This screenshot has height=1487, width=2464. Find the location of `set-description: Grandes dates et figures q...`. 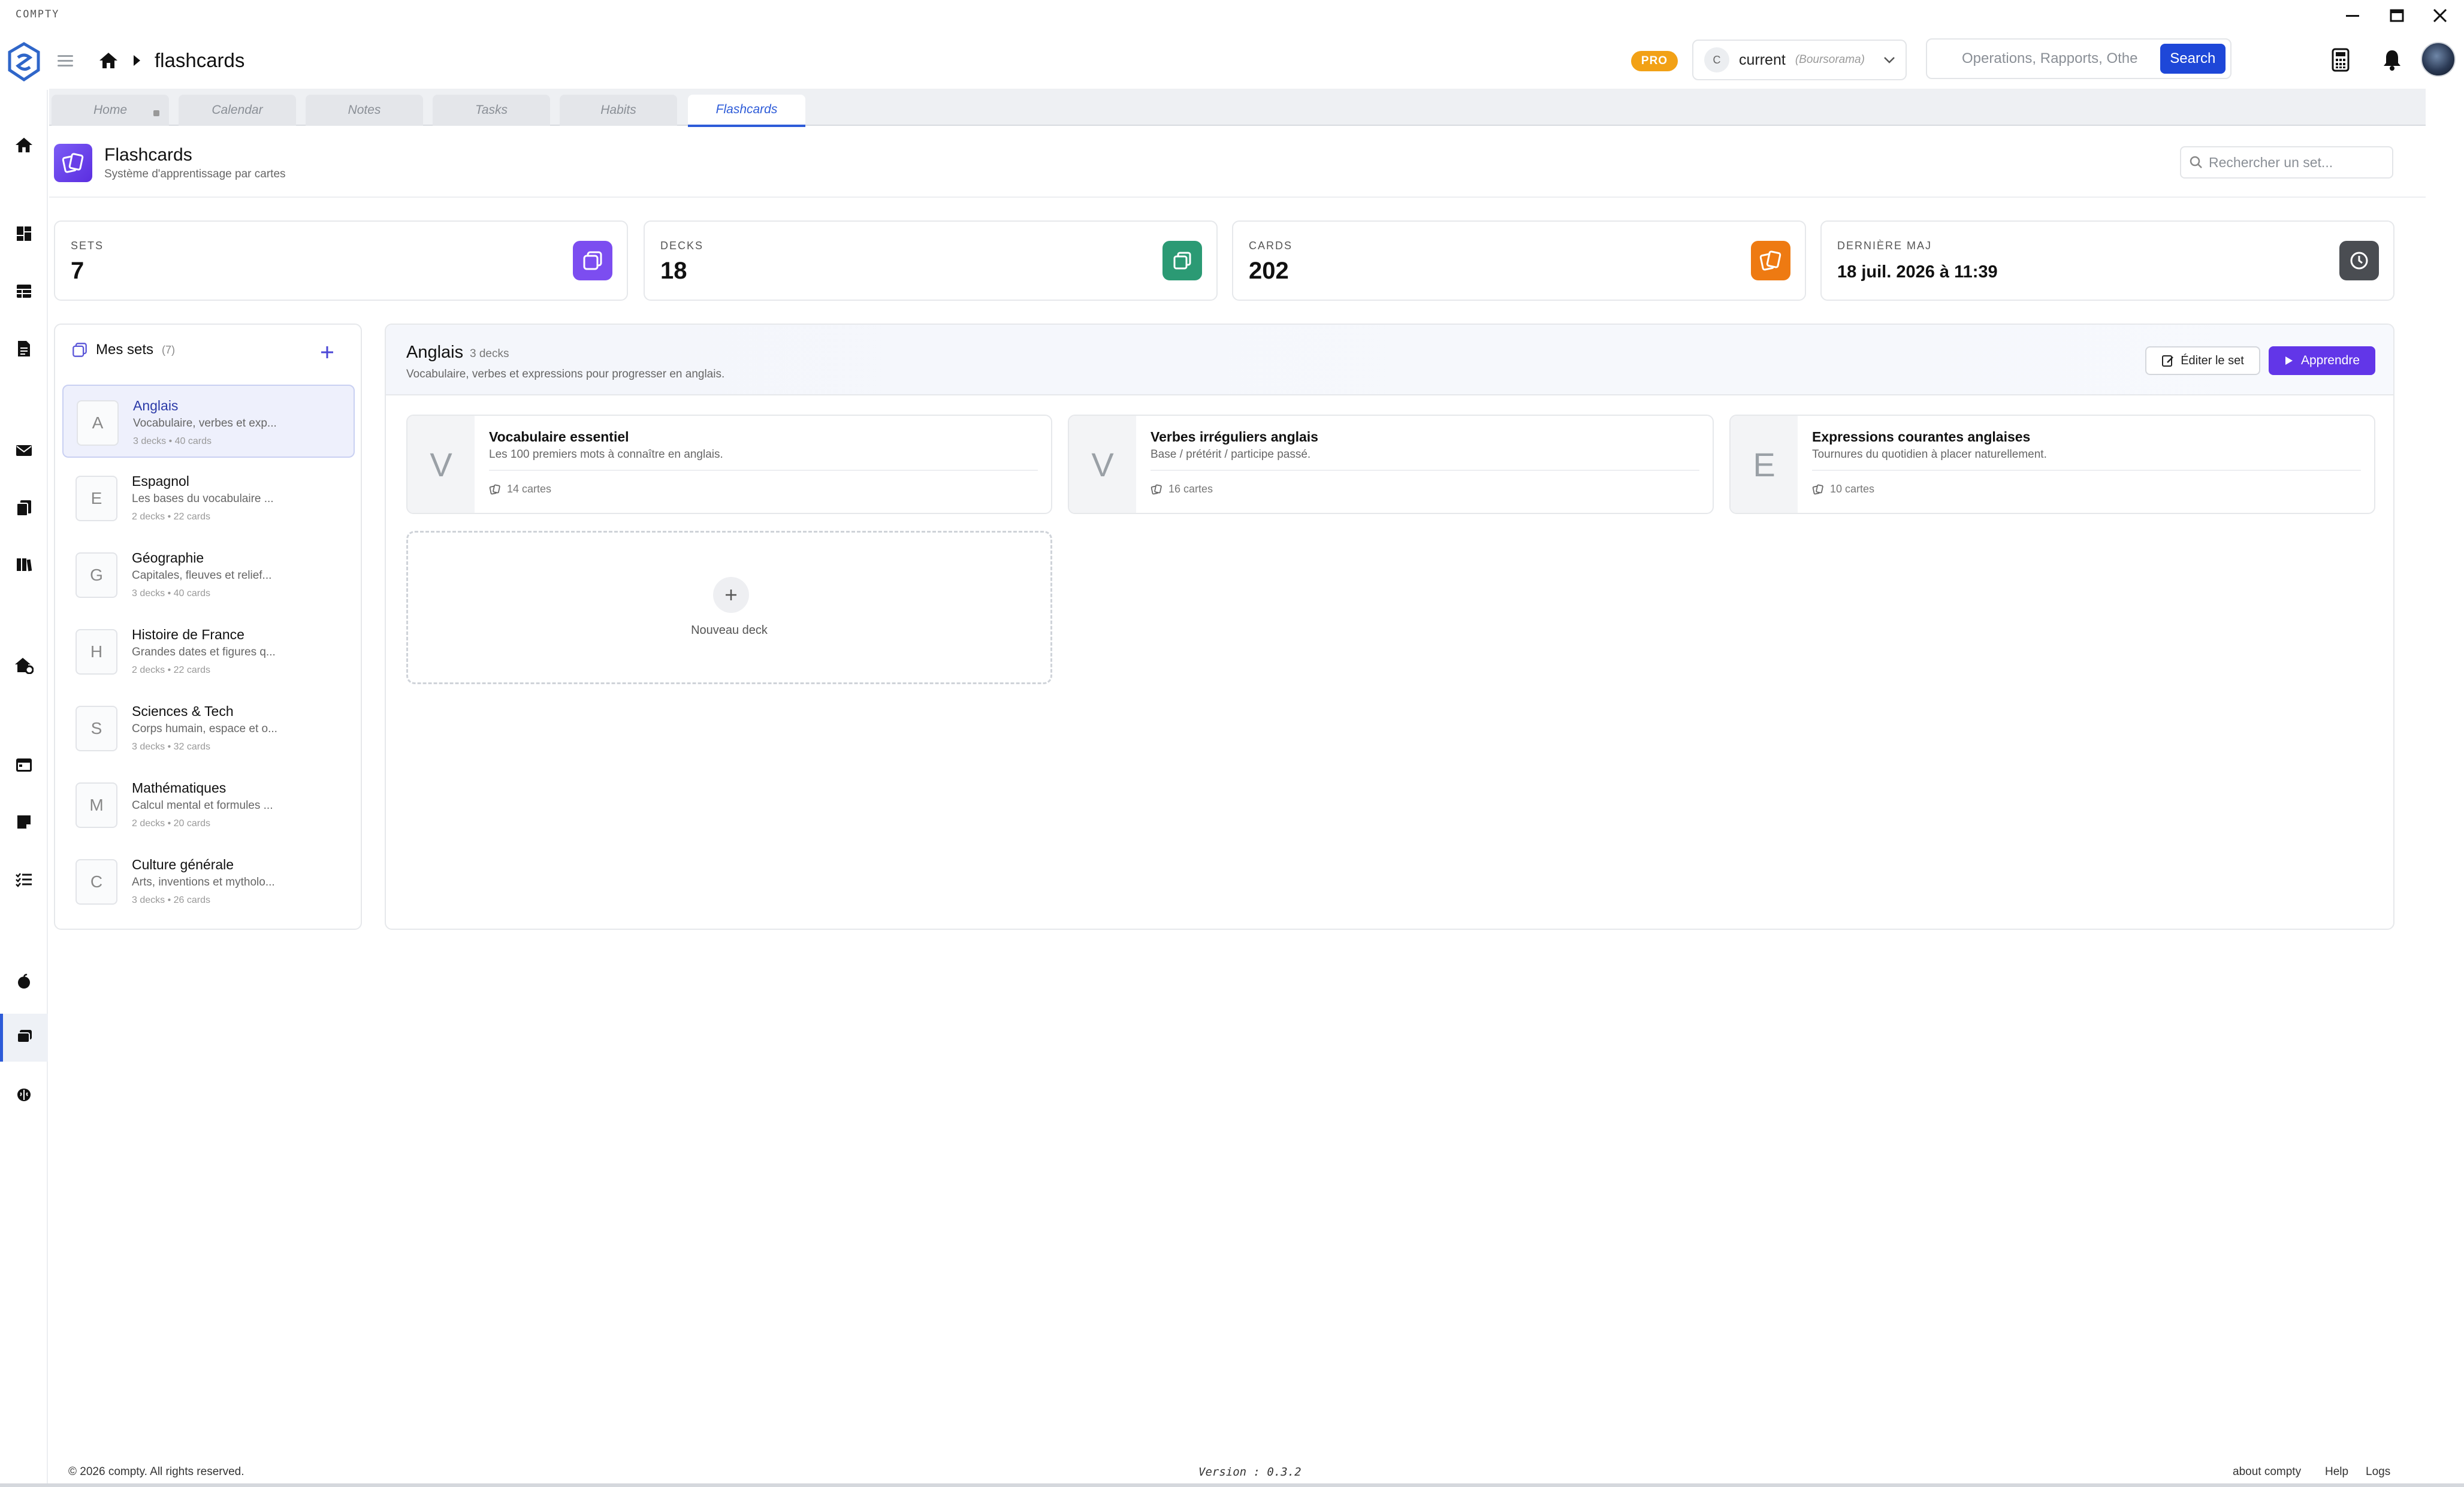

set-description: Grandes dates et figures q... is located at coordinates (204, 652).